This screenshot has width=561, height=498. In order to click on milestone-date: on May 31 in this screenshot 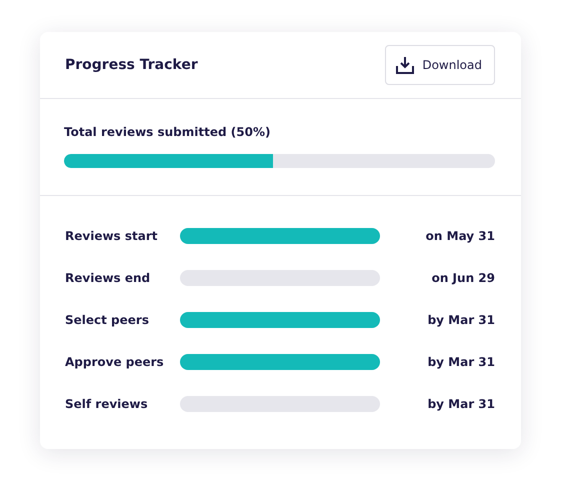, I will do `click(460, 235)`.